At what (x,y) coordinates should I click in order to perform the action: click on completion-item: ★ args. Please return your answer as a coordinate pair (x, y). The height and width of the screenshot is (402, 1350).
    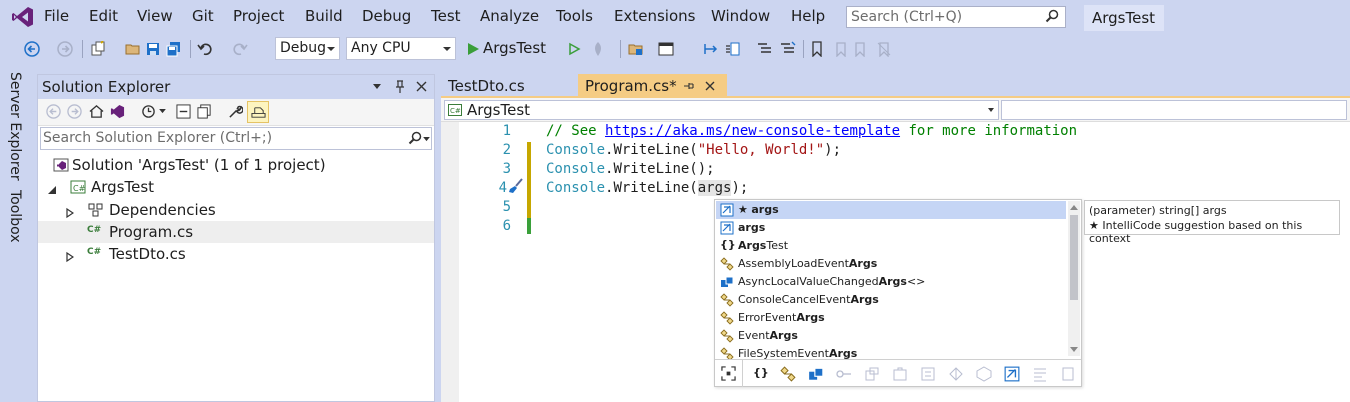
    Looking at the image, I should click on (891, 210).